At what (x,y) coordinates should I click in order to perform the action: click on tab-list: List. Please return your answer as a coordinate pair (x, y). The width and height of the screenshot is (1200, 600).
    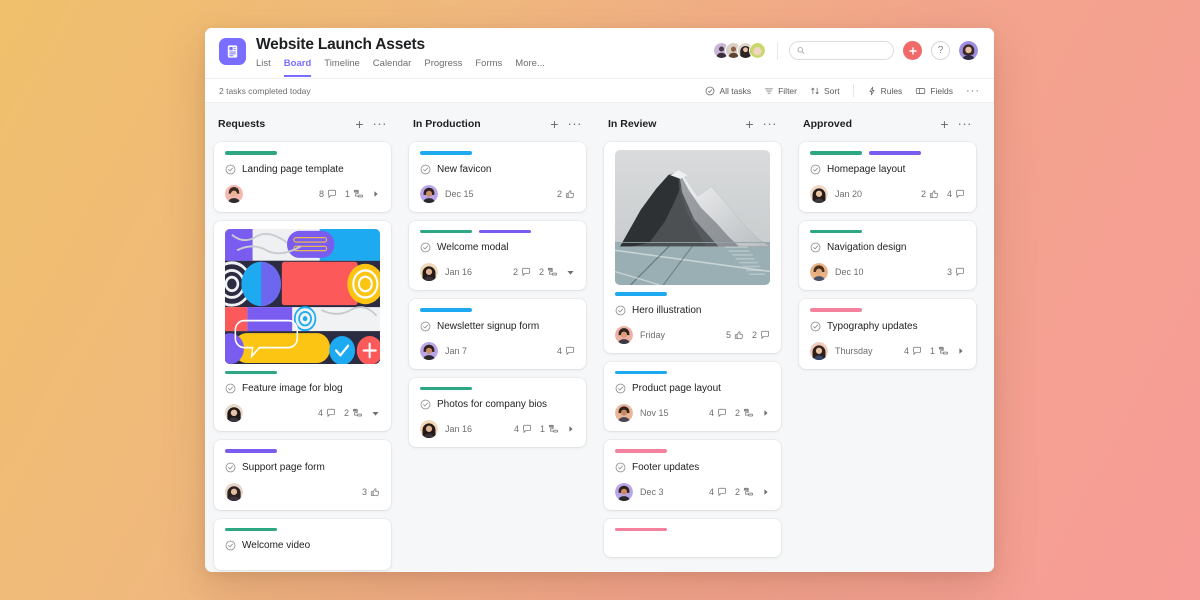
    Looking at the image, I should click on (263, 66).